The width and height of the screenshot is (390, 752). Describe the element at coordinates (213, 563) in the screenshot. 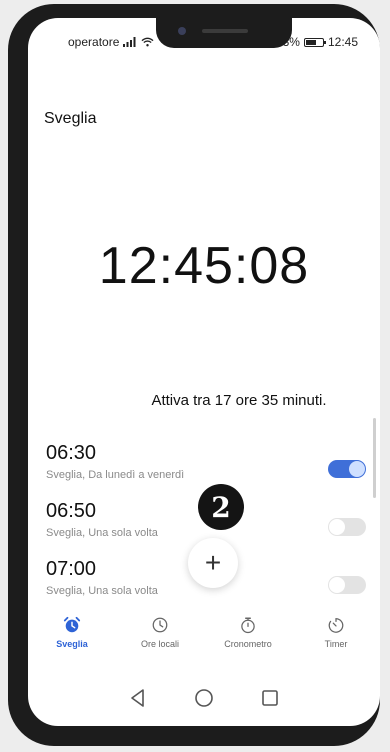

I see `add-alarm-button: +` at that location.